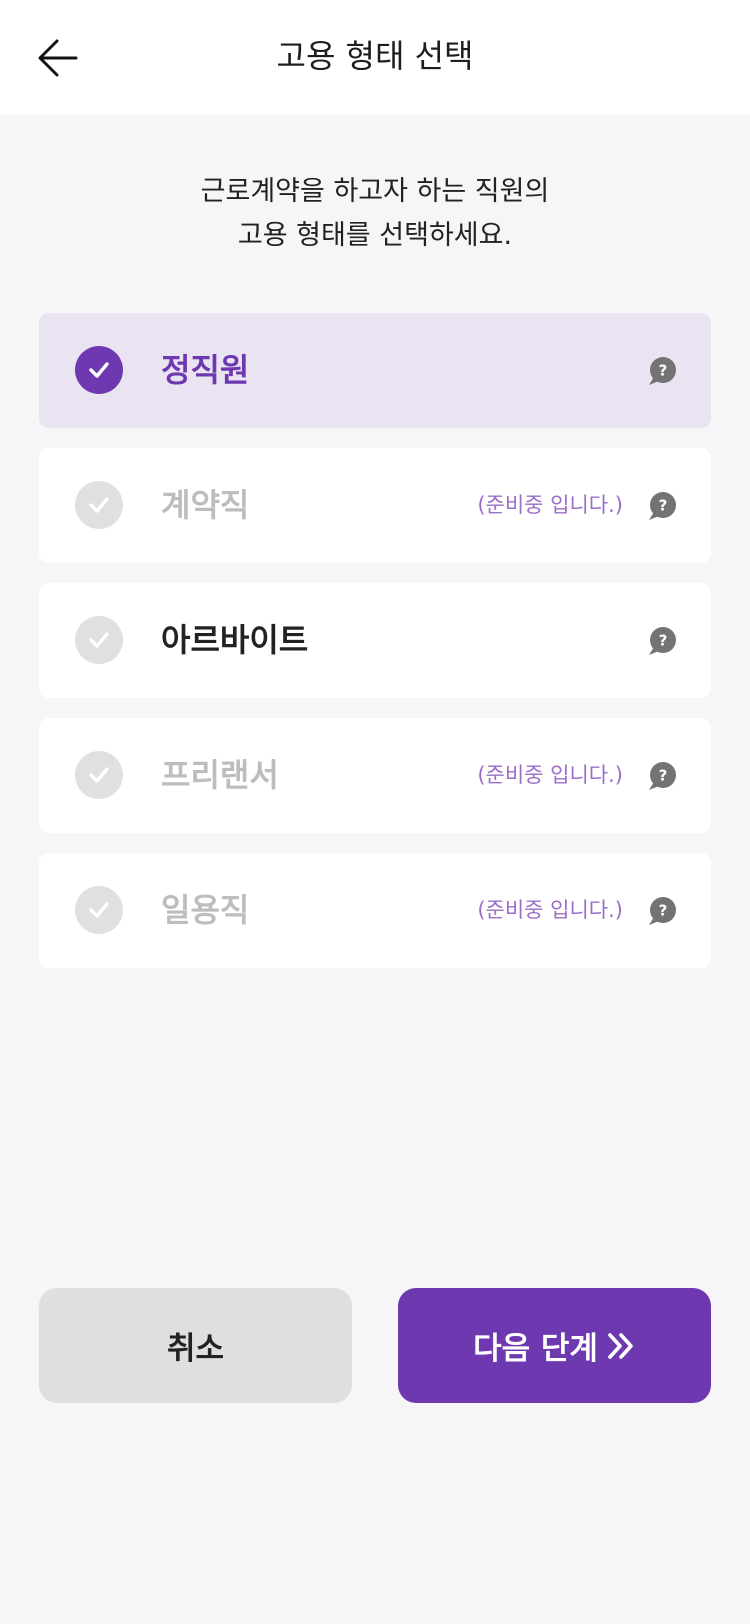 The image size is (750, 1624). I want to click on double-chevron-right-icon, so click(620, 1345).